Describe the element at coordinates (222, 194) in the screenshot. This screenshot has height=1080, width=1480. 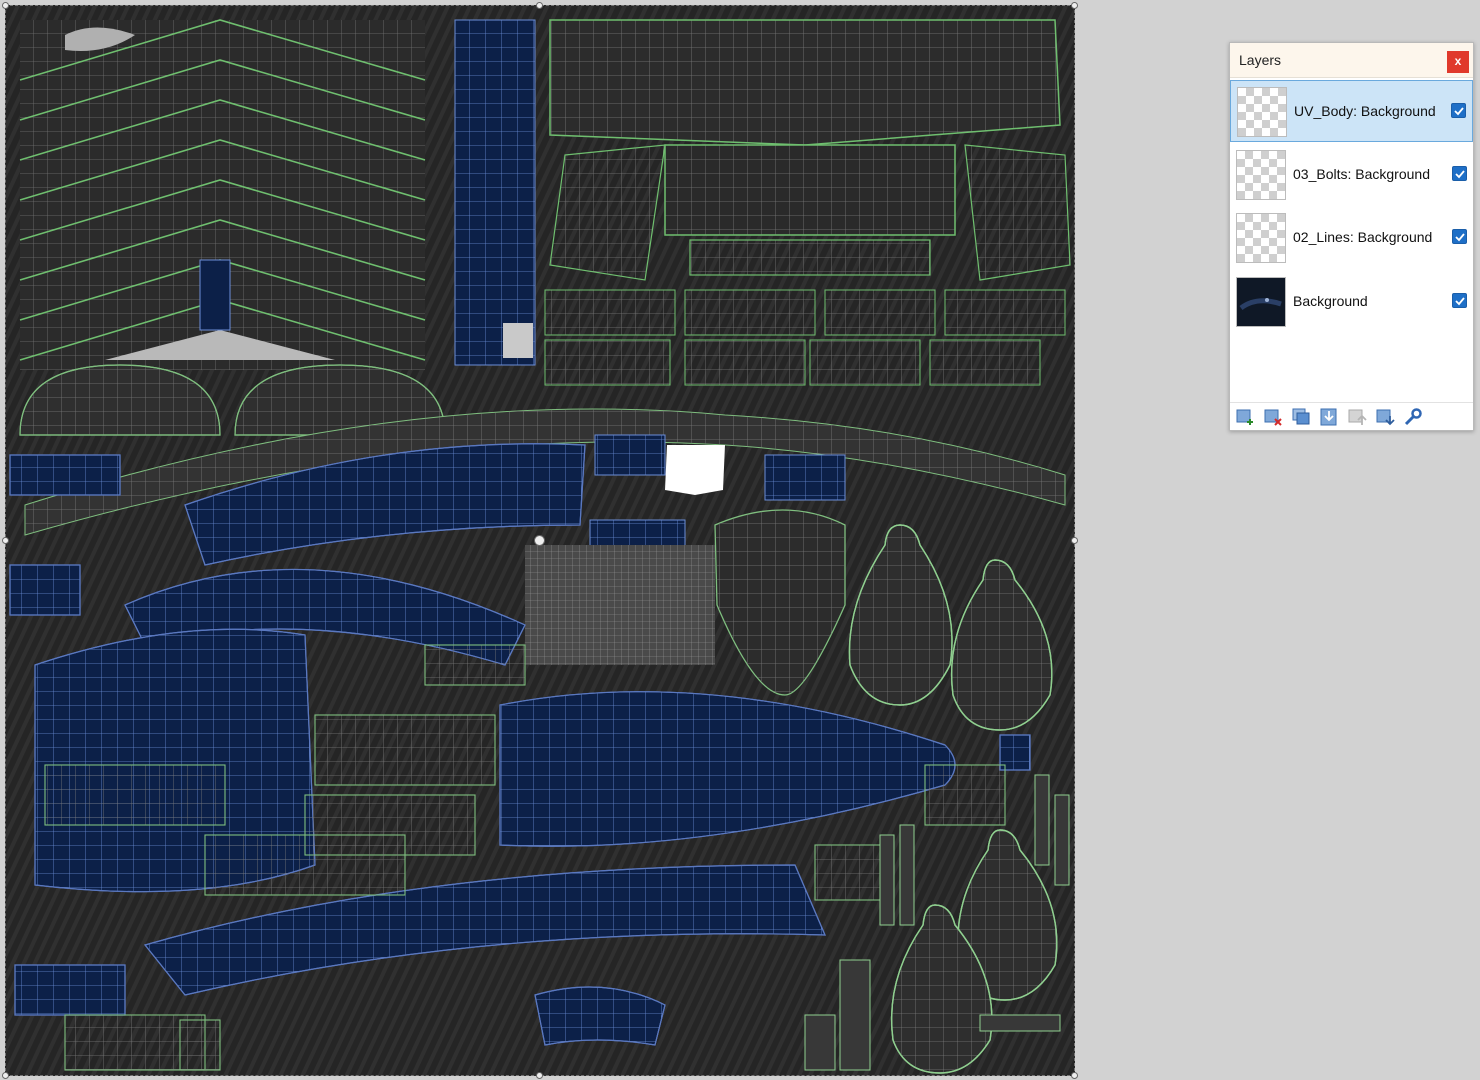
I see `uv-island-chevrons` at that location.